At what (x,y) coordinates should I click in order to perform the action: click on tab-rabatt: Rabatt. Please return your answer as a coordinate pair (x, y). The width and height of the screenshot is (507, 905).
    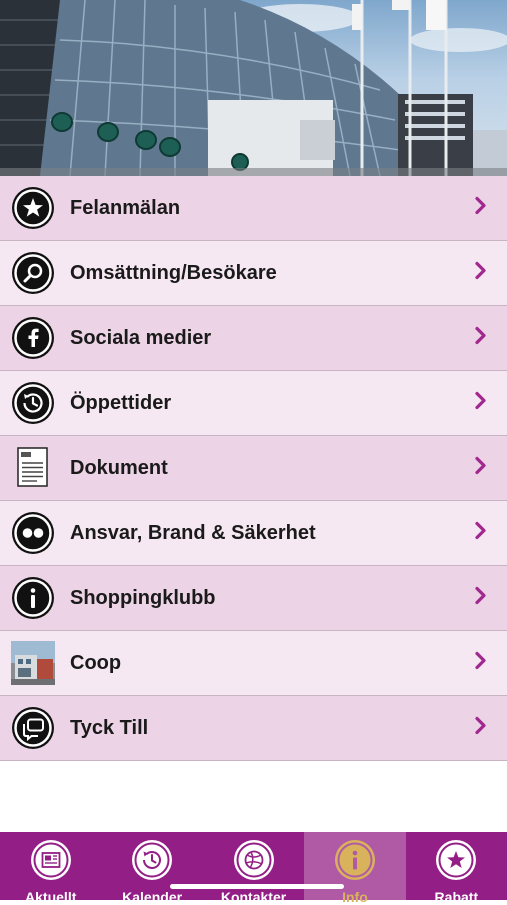
    Looking at the image, I should click on (456, 868).